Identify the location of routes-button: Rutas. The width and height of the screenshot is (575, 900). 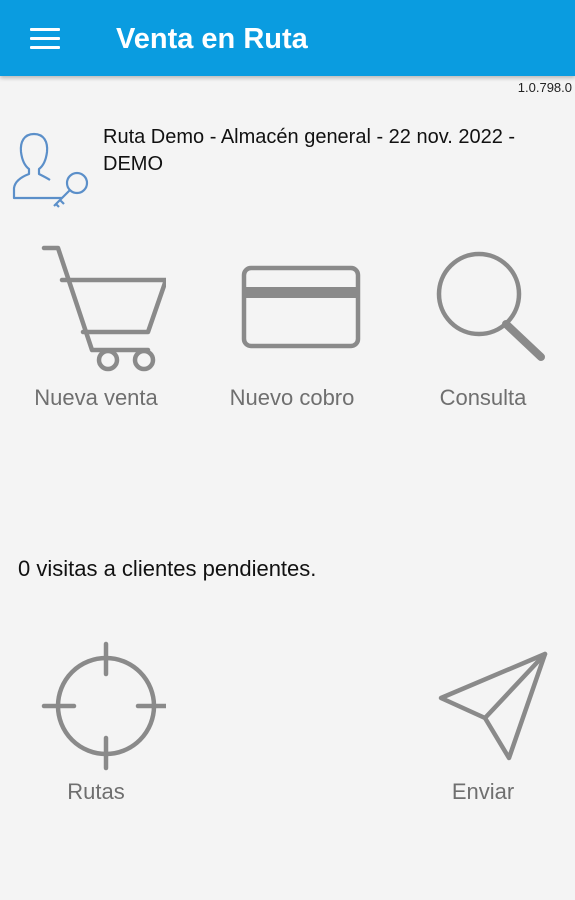
(96, 722).